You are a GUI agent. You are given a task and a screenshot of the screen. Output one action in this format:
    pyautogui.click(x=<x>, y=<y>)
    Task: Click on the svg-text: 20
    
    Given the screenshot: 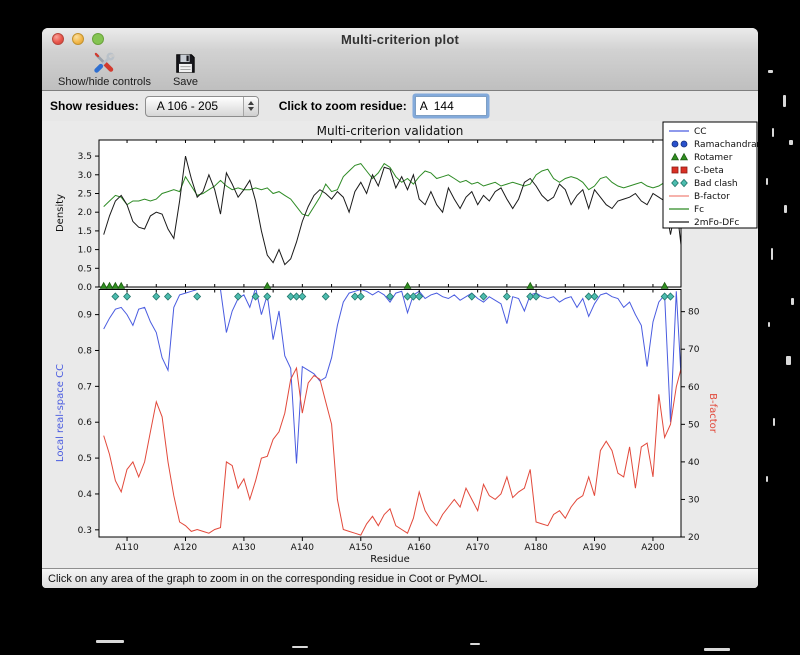 What is the action you would take?
    pyautogui.click(x=694, y=538)
    